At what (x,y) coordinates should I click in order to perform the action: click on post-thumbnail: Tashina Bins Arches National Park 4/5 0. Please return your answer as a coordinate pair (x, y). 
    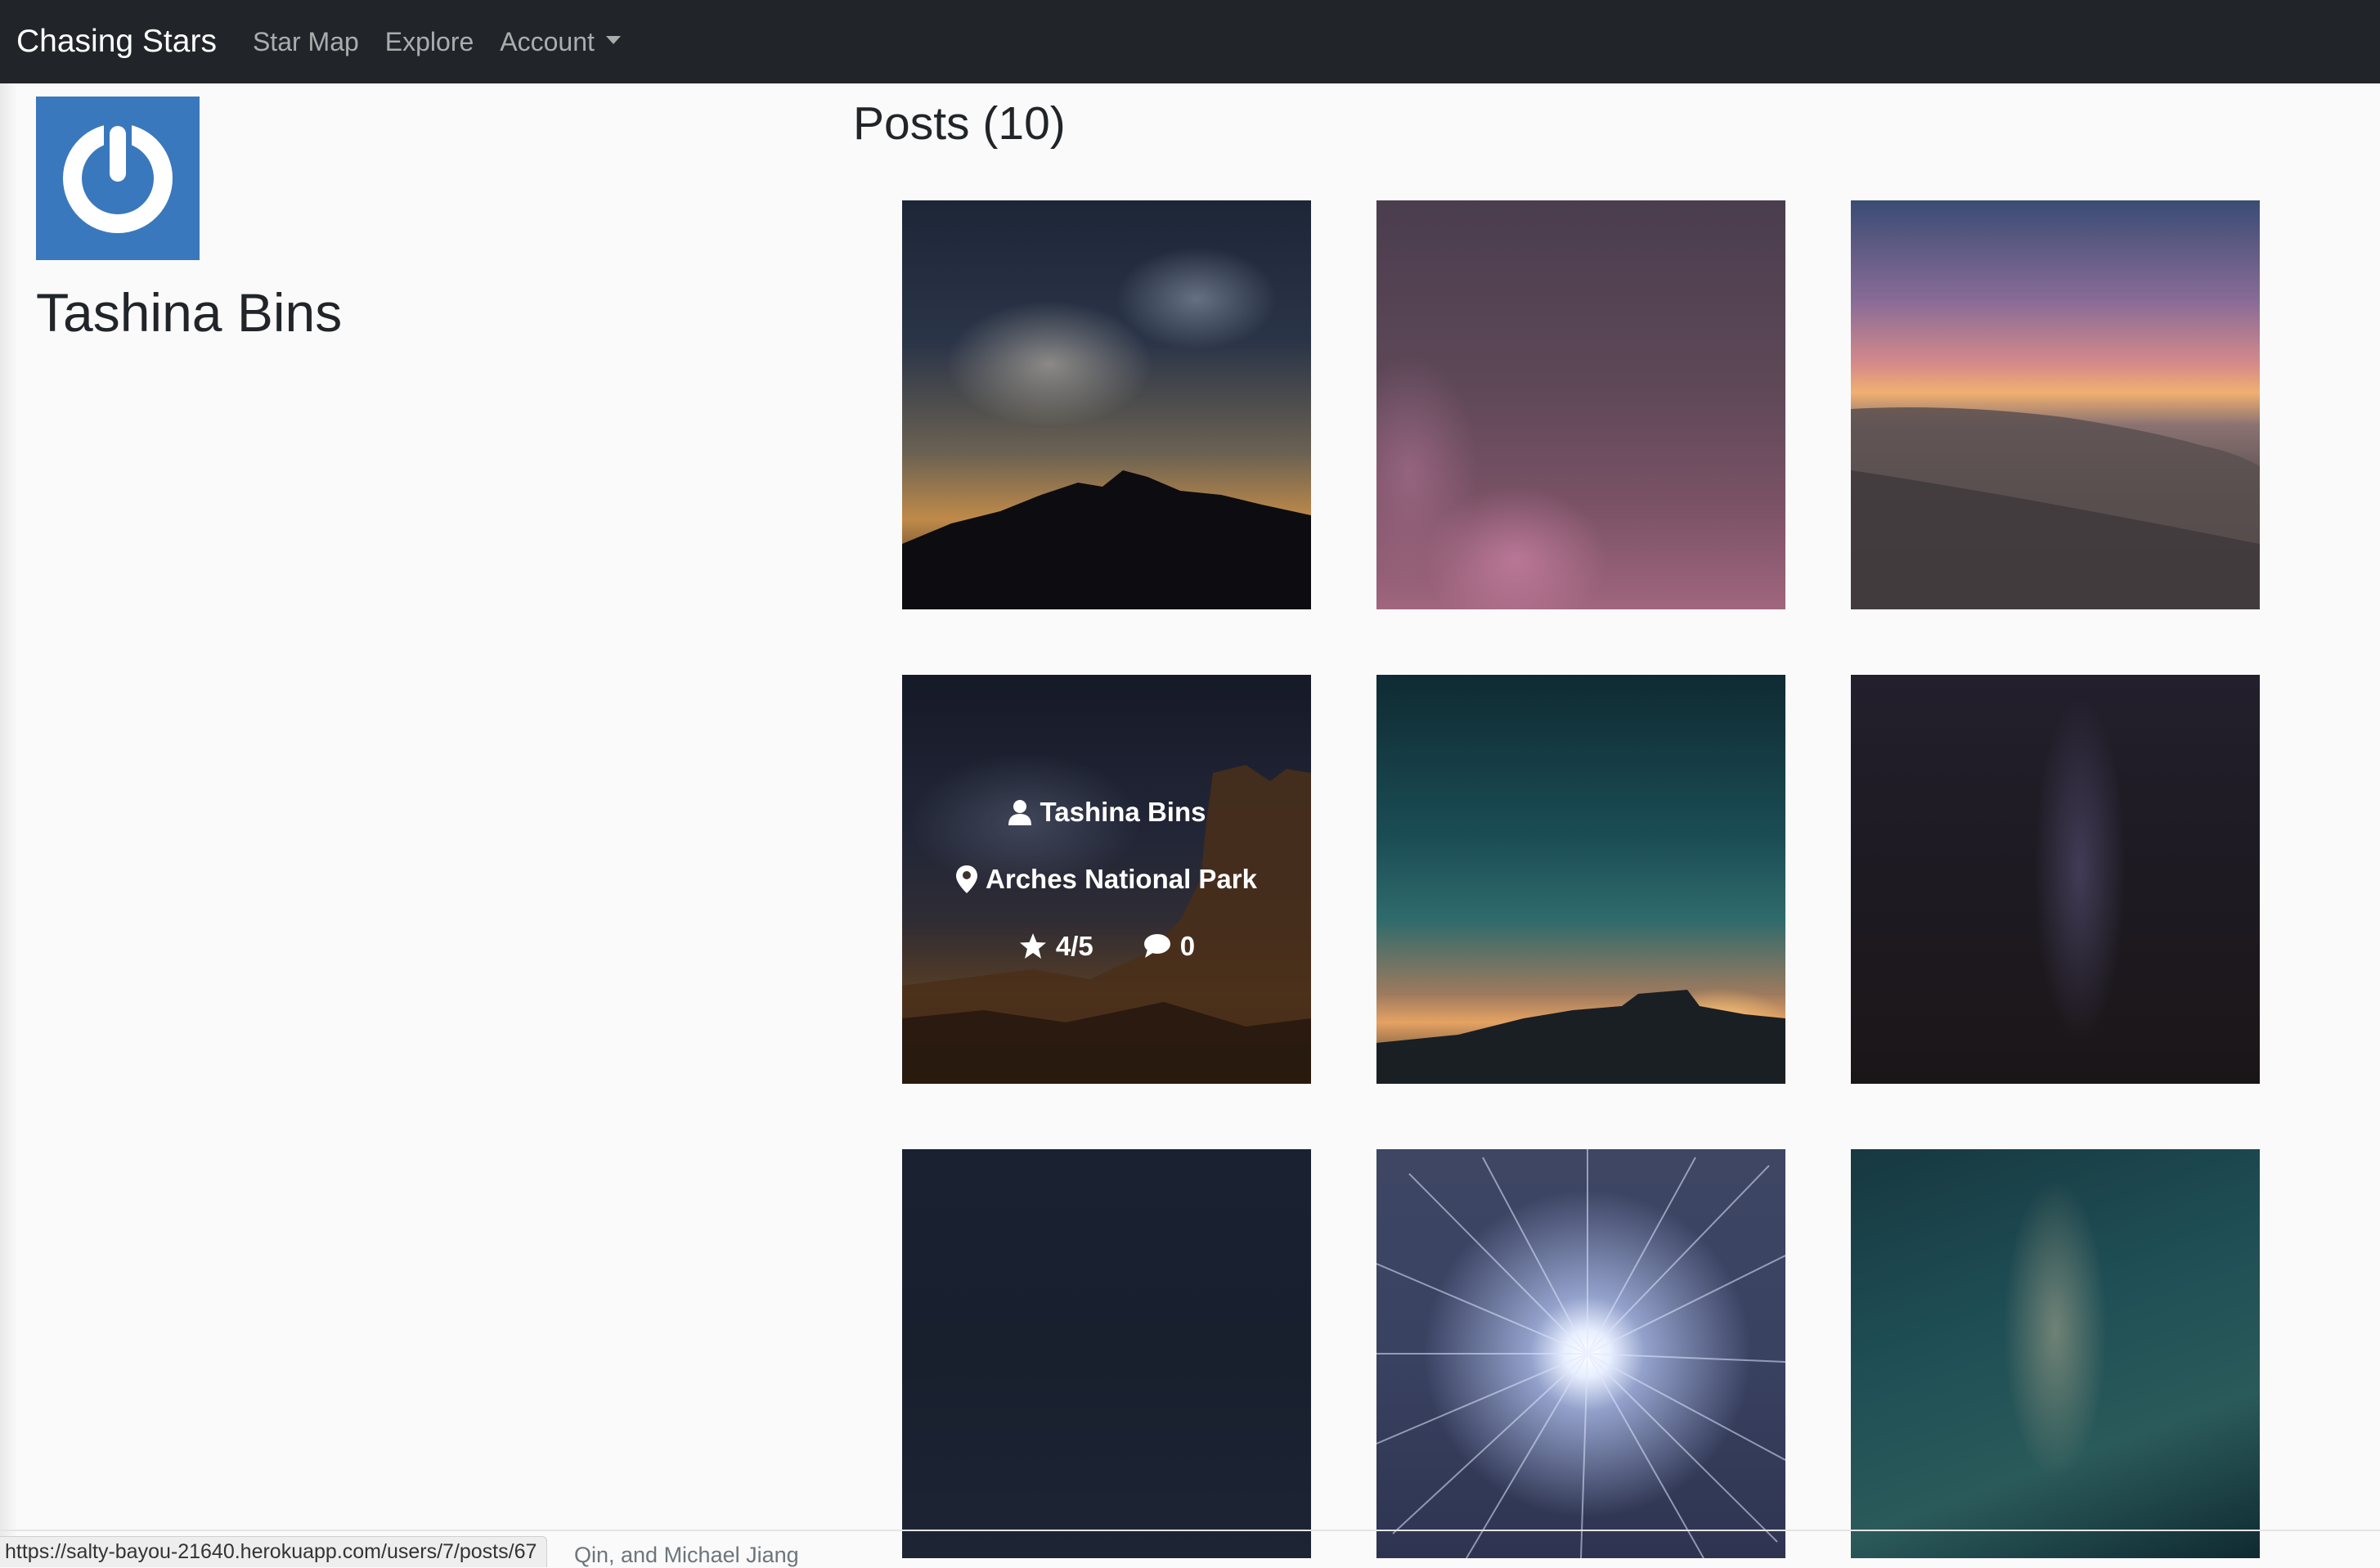
    Looking at the image, I should click on (1106, 879).